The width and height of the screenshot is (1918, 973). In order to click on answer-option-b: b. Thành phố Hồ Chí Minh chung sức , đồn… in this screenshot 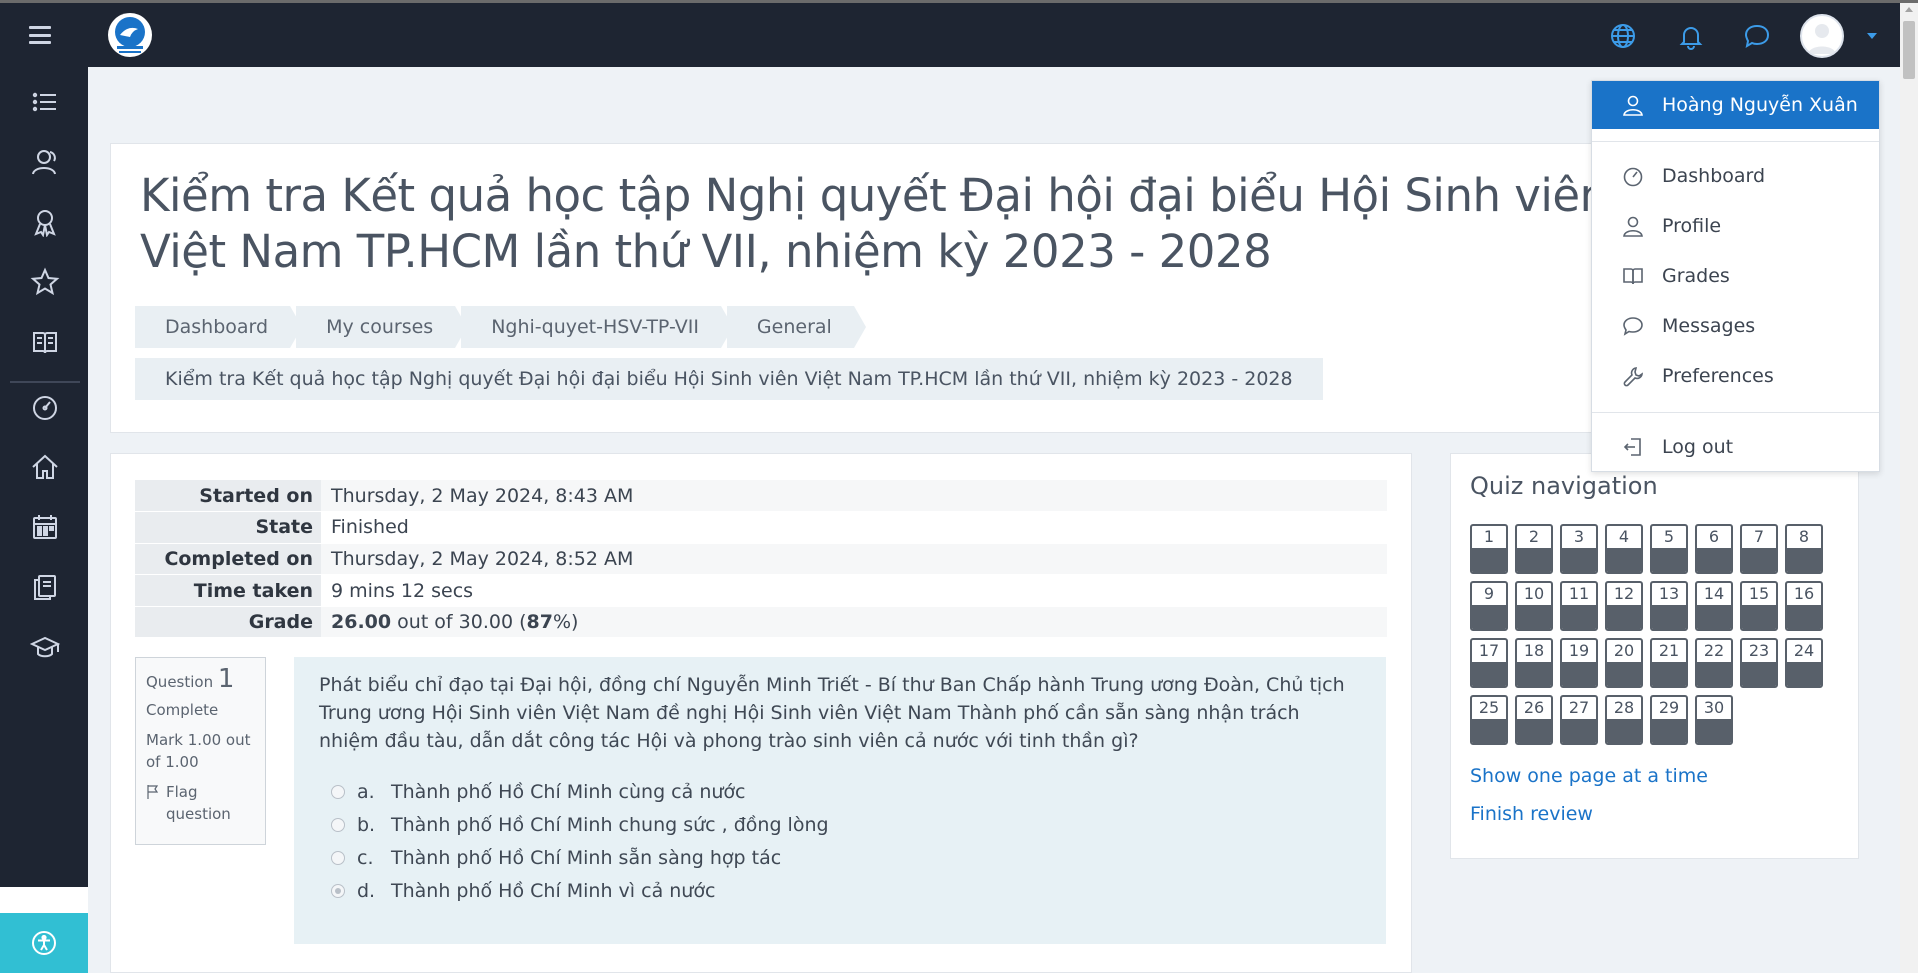, I will do `click(840, 824)`.